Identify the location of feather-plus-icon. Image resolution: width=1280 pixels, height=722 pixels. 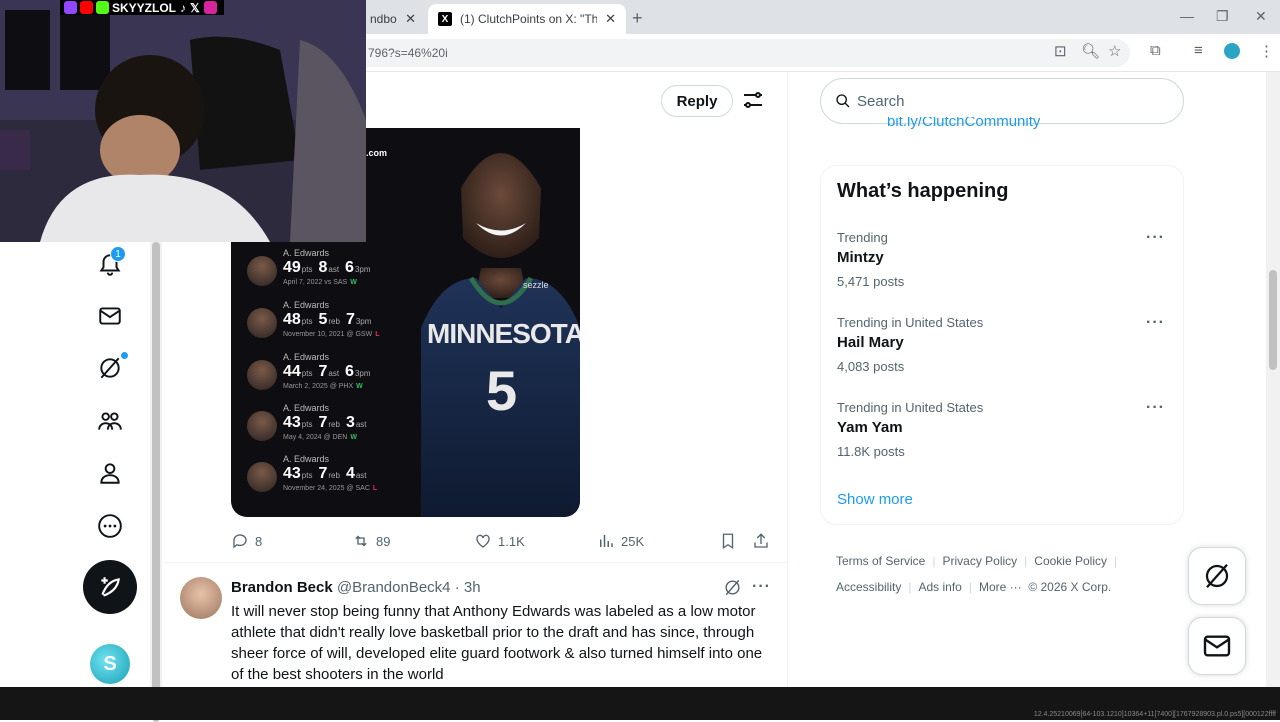
(110, 587).